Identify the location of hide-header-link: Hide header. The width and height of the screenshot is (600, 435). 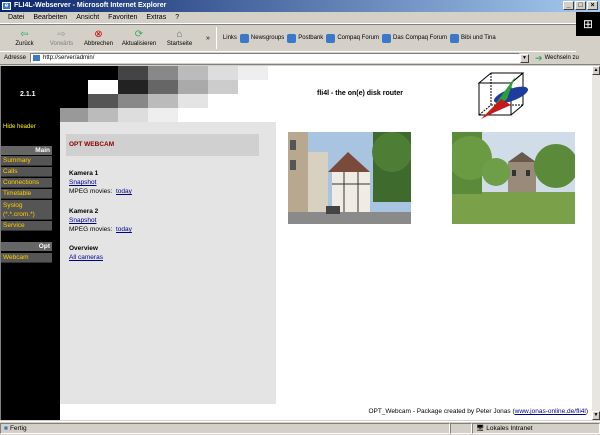
(19, 127).